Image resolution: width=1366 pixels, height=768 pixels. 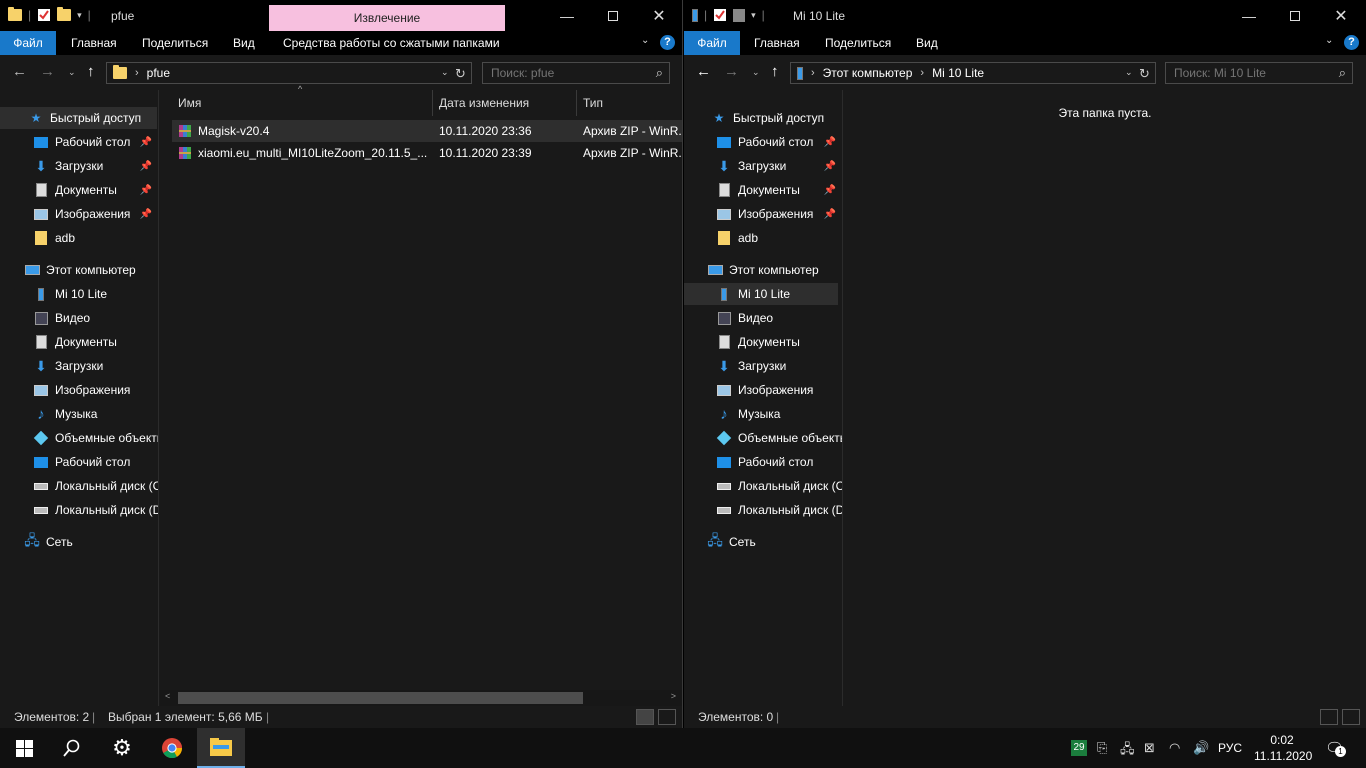 I want to click on network-ethernet-icon: 🖧, so click(x=1127, y=751).